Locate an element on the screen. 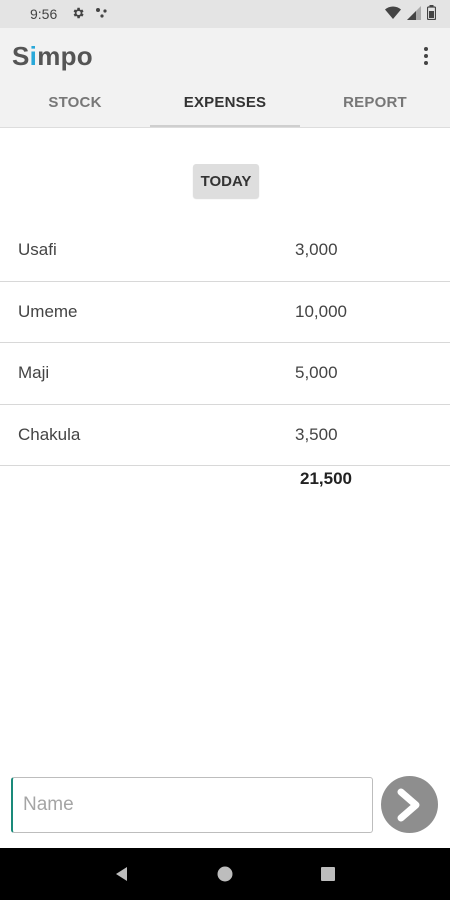 Image resolution: width=450 pixels, height=900 pixels. wifi-icon is located at coordinates (393, 14).